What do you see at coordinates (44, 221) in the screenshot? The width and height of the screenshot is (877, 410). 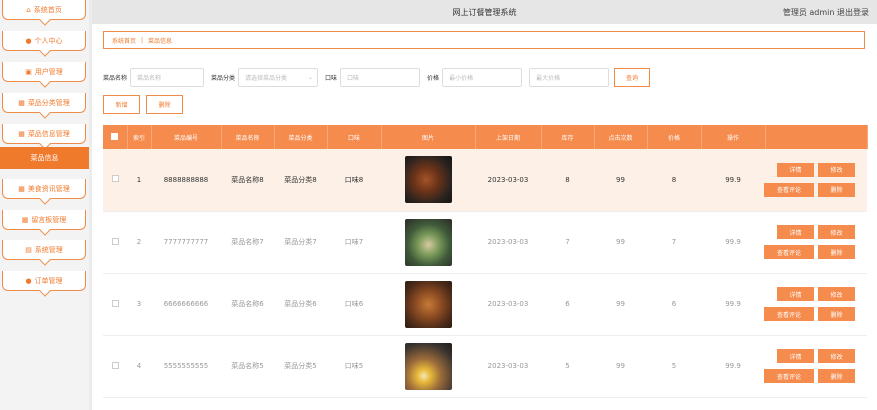 I see `sidebar-item-messages: ▦ 留言板管理` at bounding box center [44, 221].